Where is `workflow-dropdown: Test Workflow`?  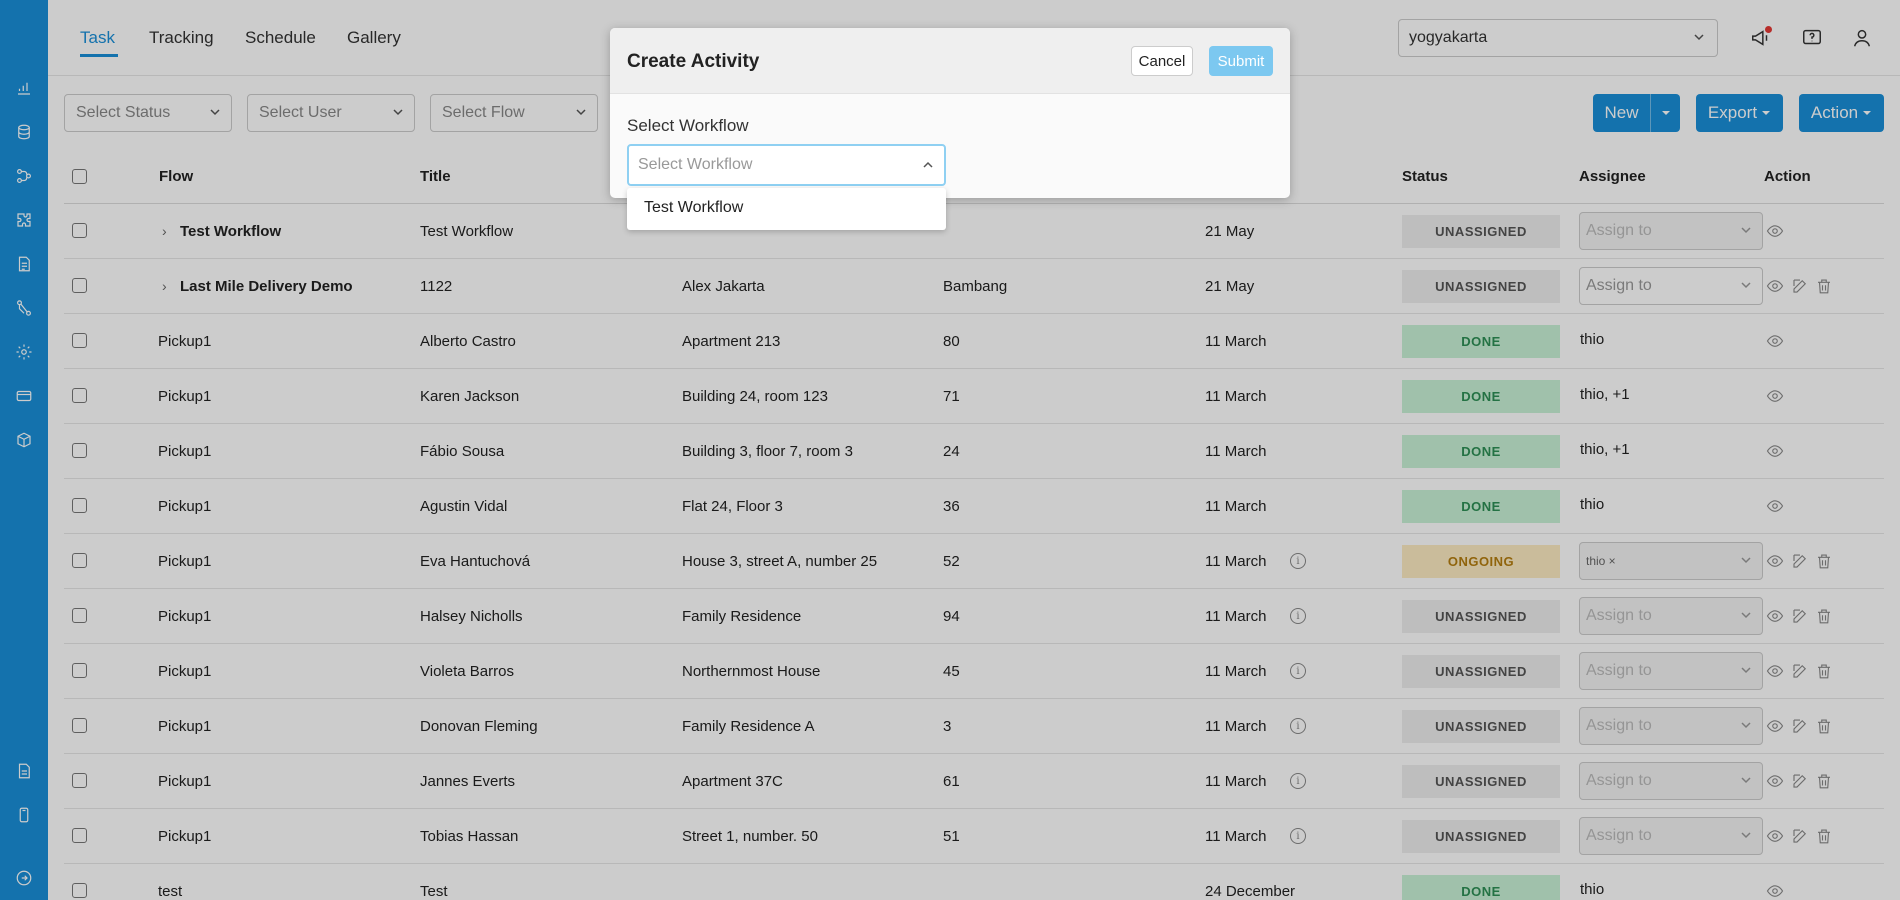 workflow-dropdown: Test Workflow is located at coordinates (786, 209).